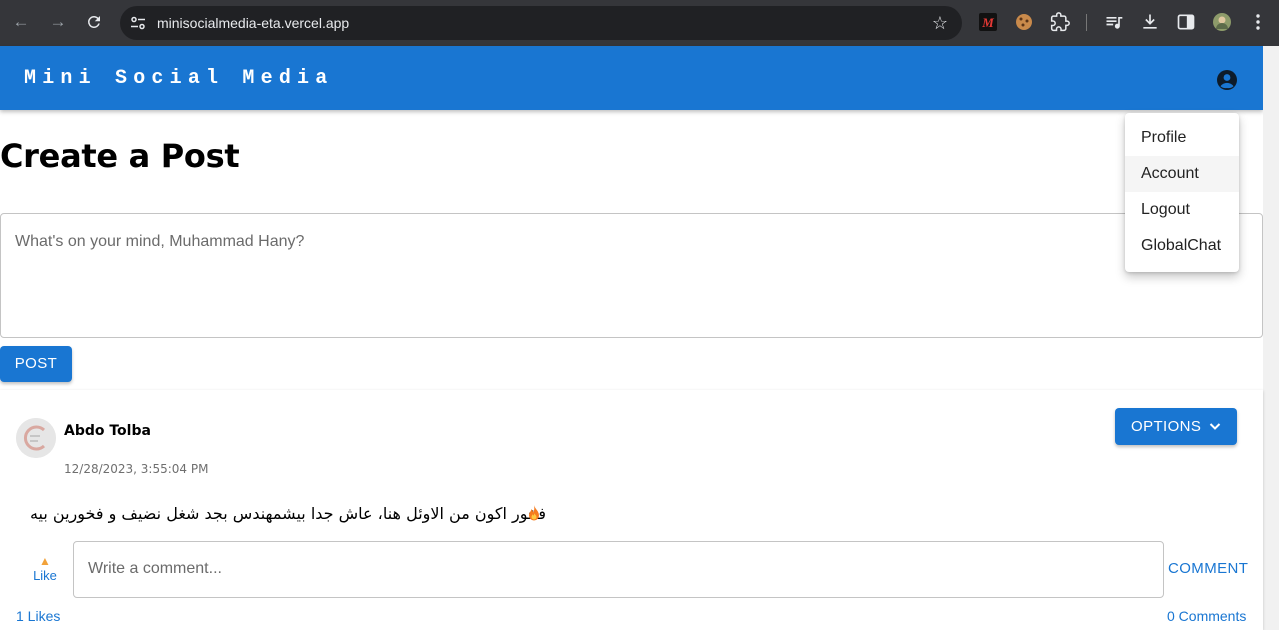 The image size is (1279, 630). I want to click on download-icon, so click(1150, 22).